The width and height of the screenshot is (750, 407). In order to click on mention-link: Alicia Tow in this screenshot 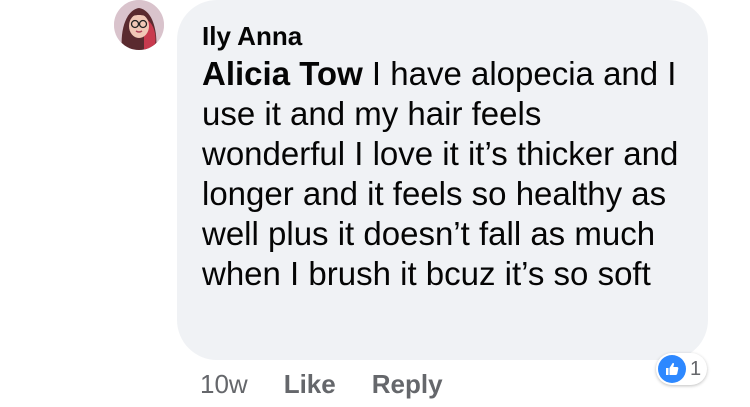, I will do `click(282, 73)`.